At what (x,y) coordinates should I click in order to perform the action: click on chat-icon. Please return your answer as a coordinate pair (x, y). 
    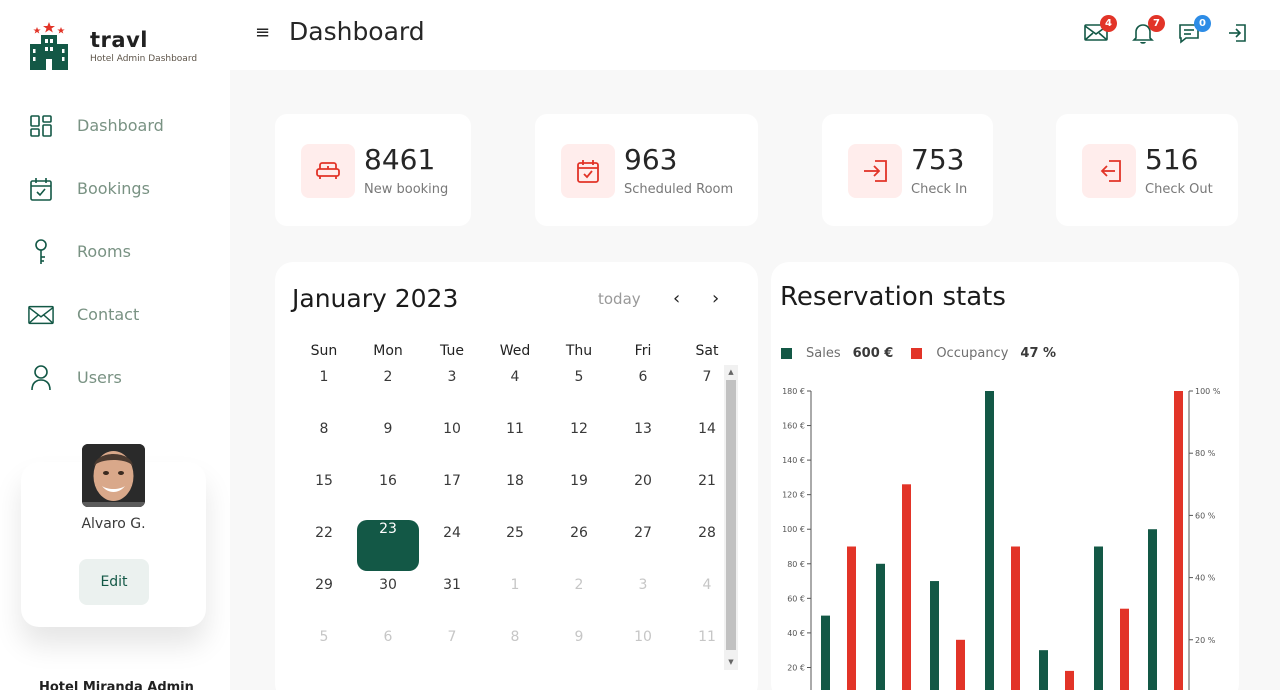
    Looking at the image, I should click on (1189, 36).